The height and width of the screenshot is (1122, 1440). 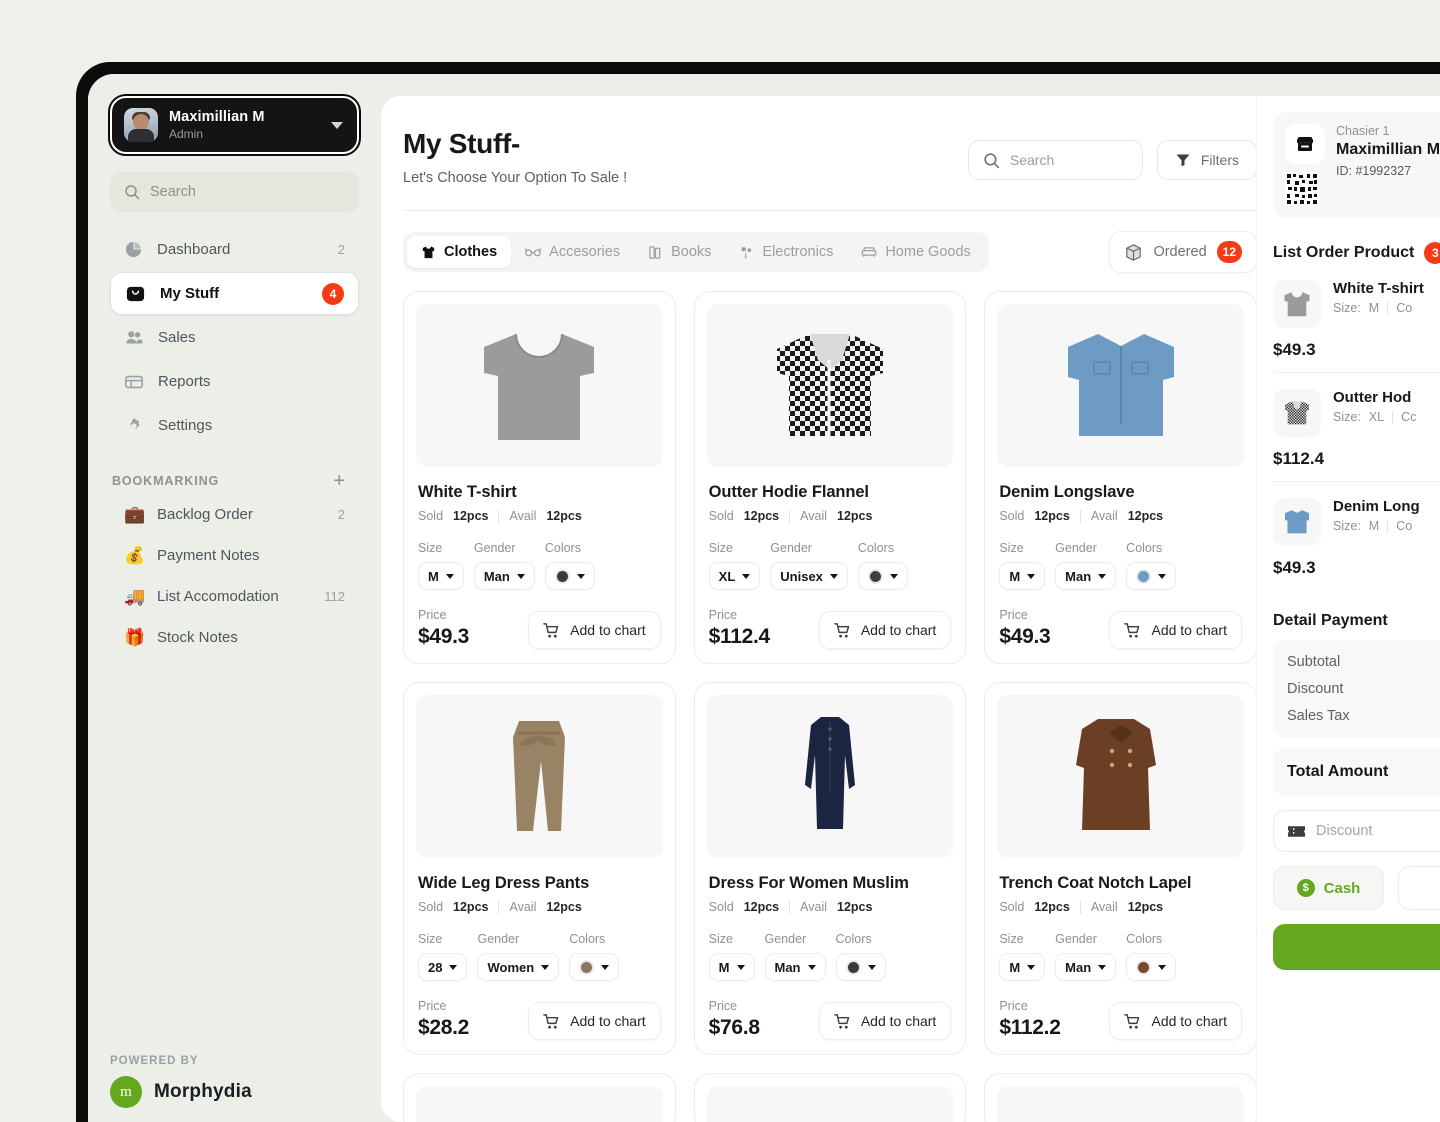 What do you see at coordinates (1356, 772) in the screenshot?
I see `total-amount-row: Total Amount` at bounding box center [1356, 772].